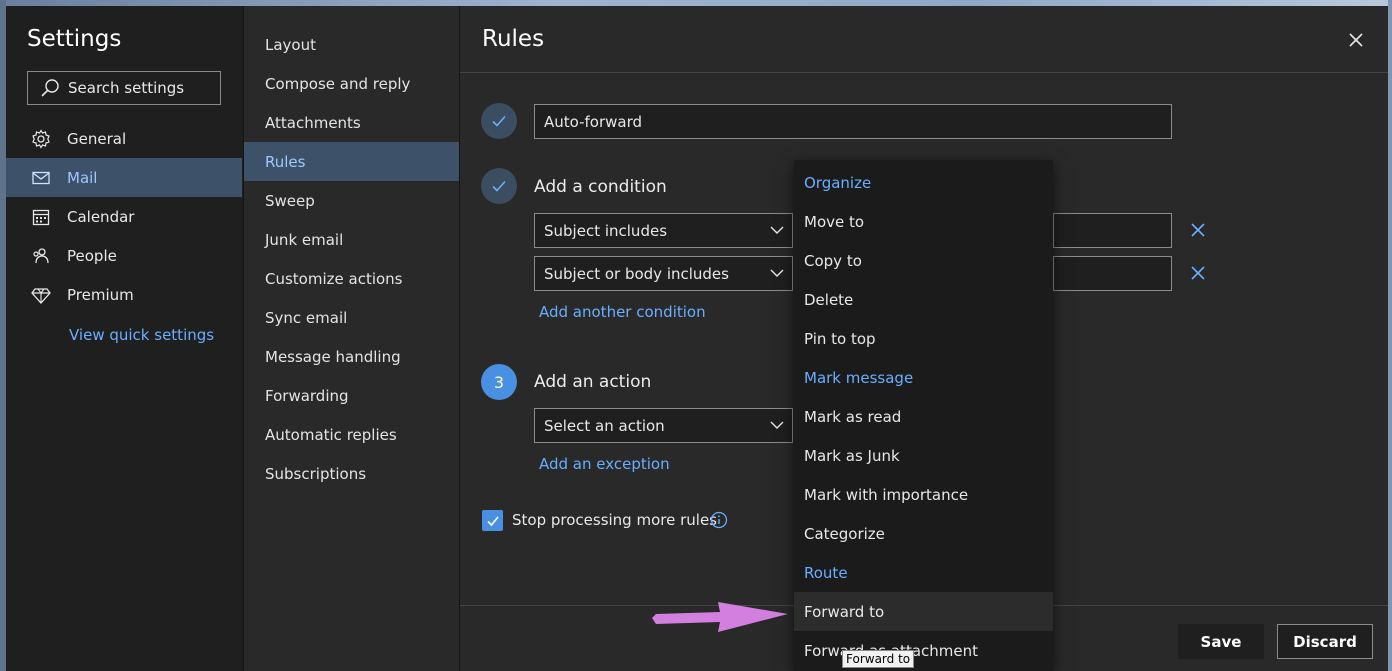 Image resolution: width=1392 pixels, height=671 pixels. I want to click on search-placeholder: Search settings, so click(126, 88).